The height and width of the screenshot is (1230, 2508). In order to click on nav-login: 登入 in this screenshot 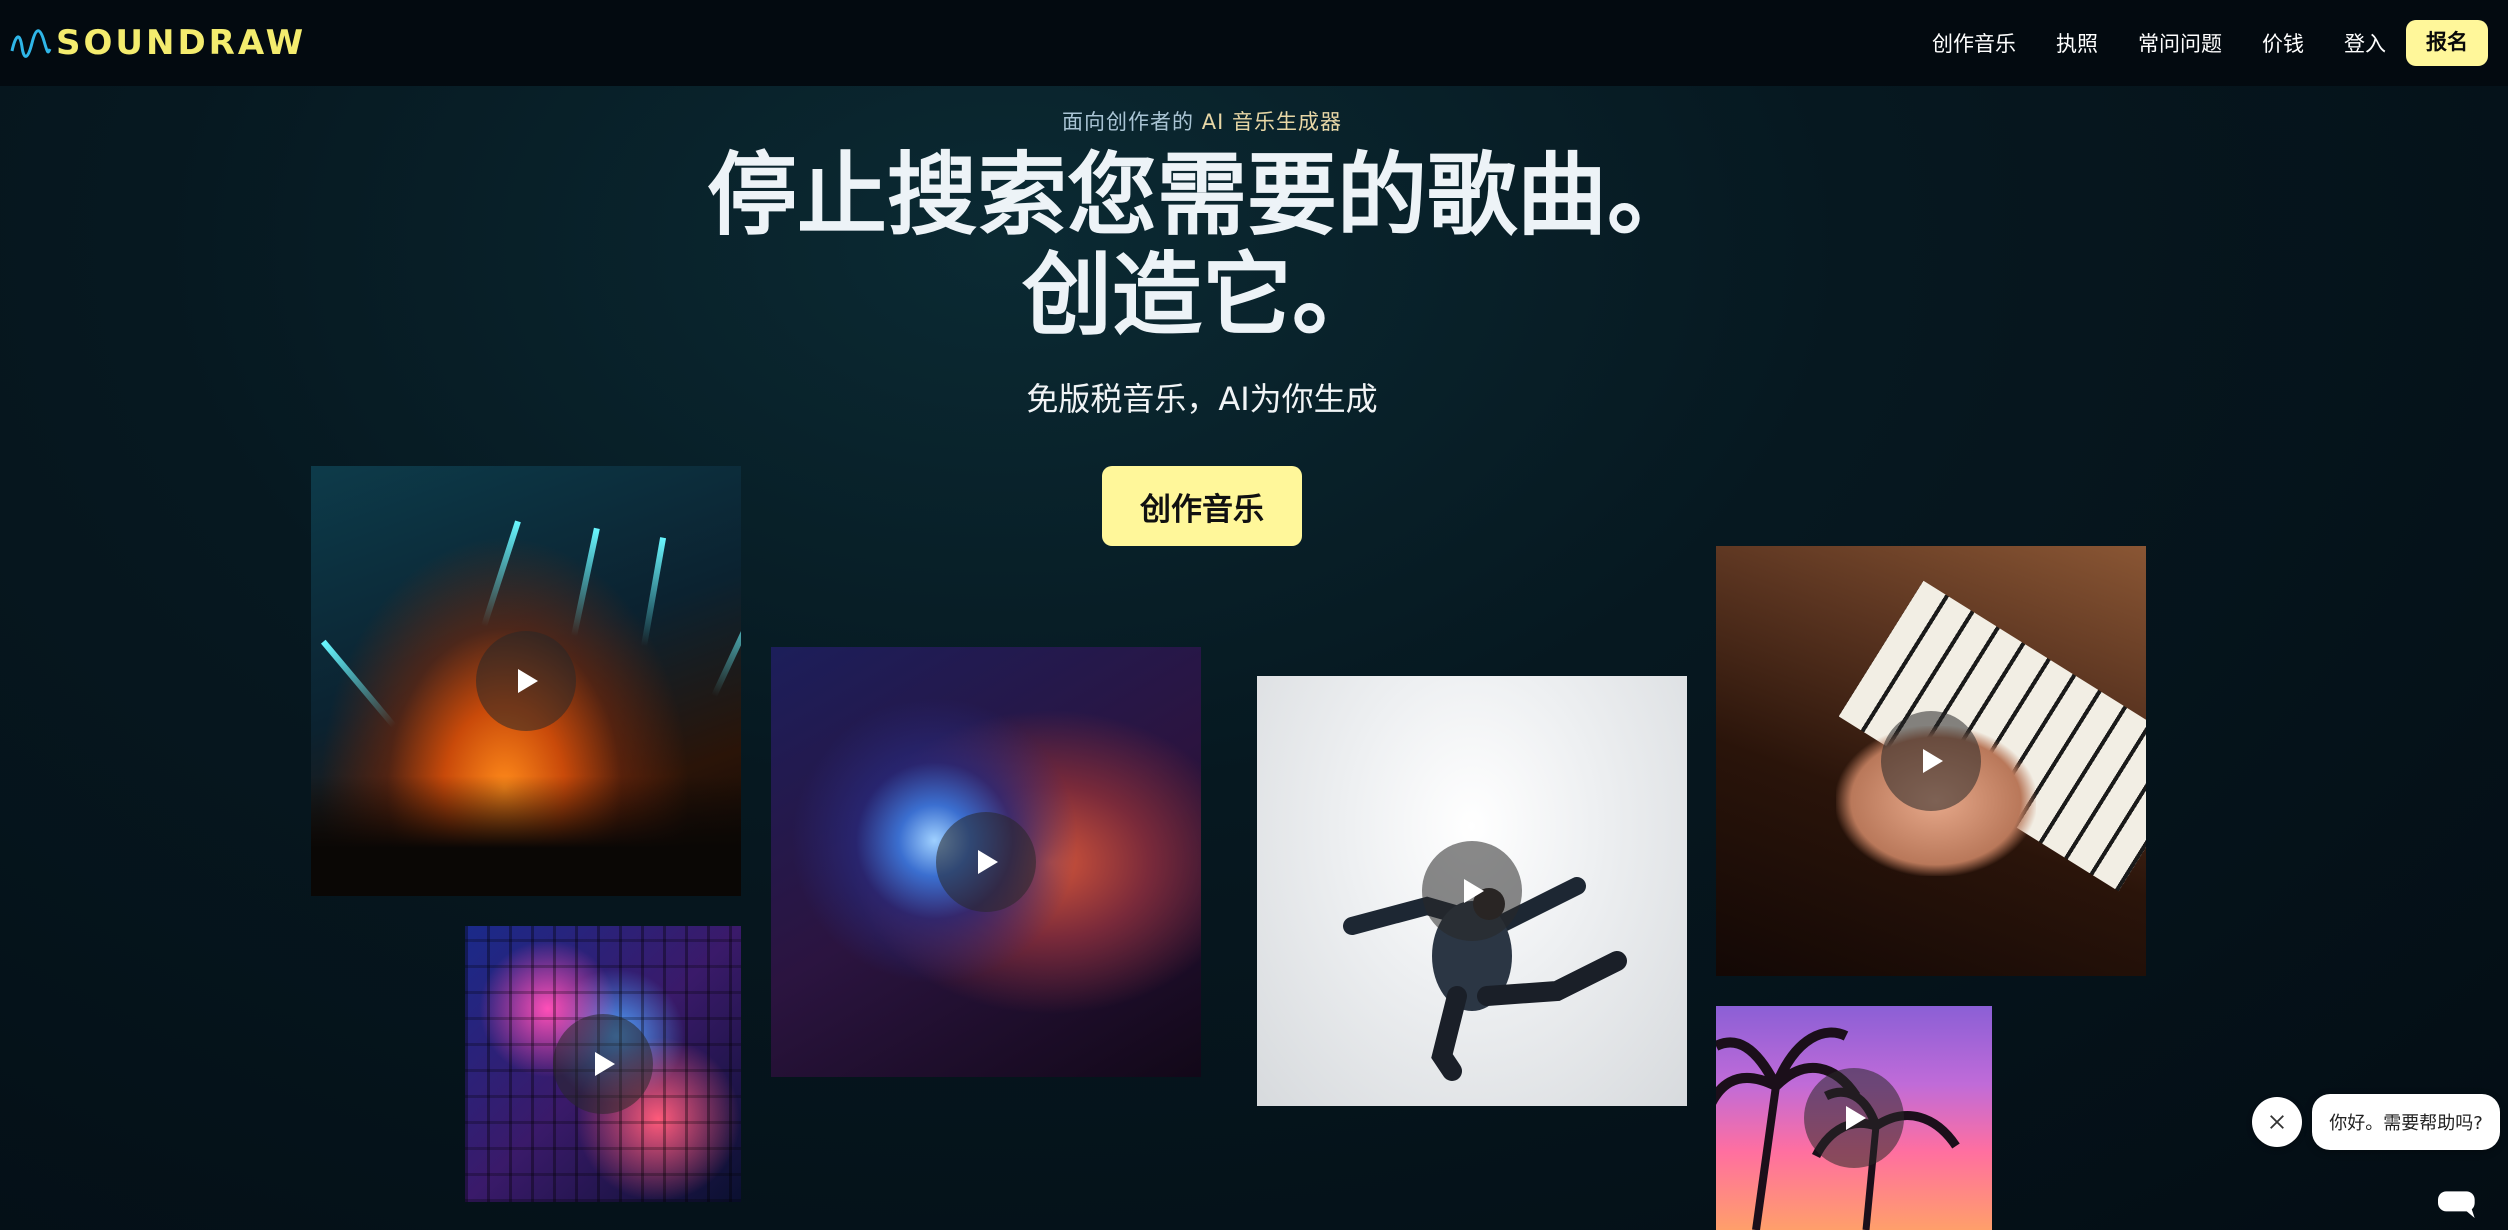, I will do `click(2365, 43)`.